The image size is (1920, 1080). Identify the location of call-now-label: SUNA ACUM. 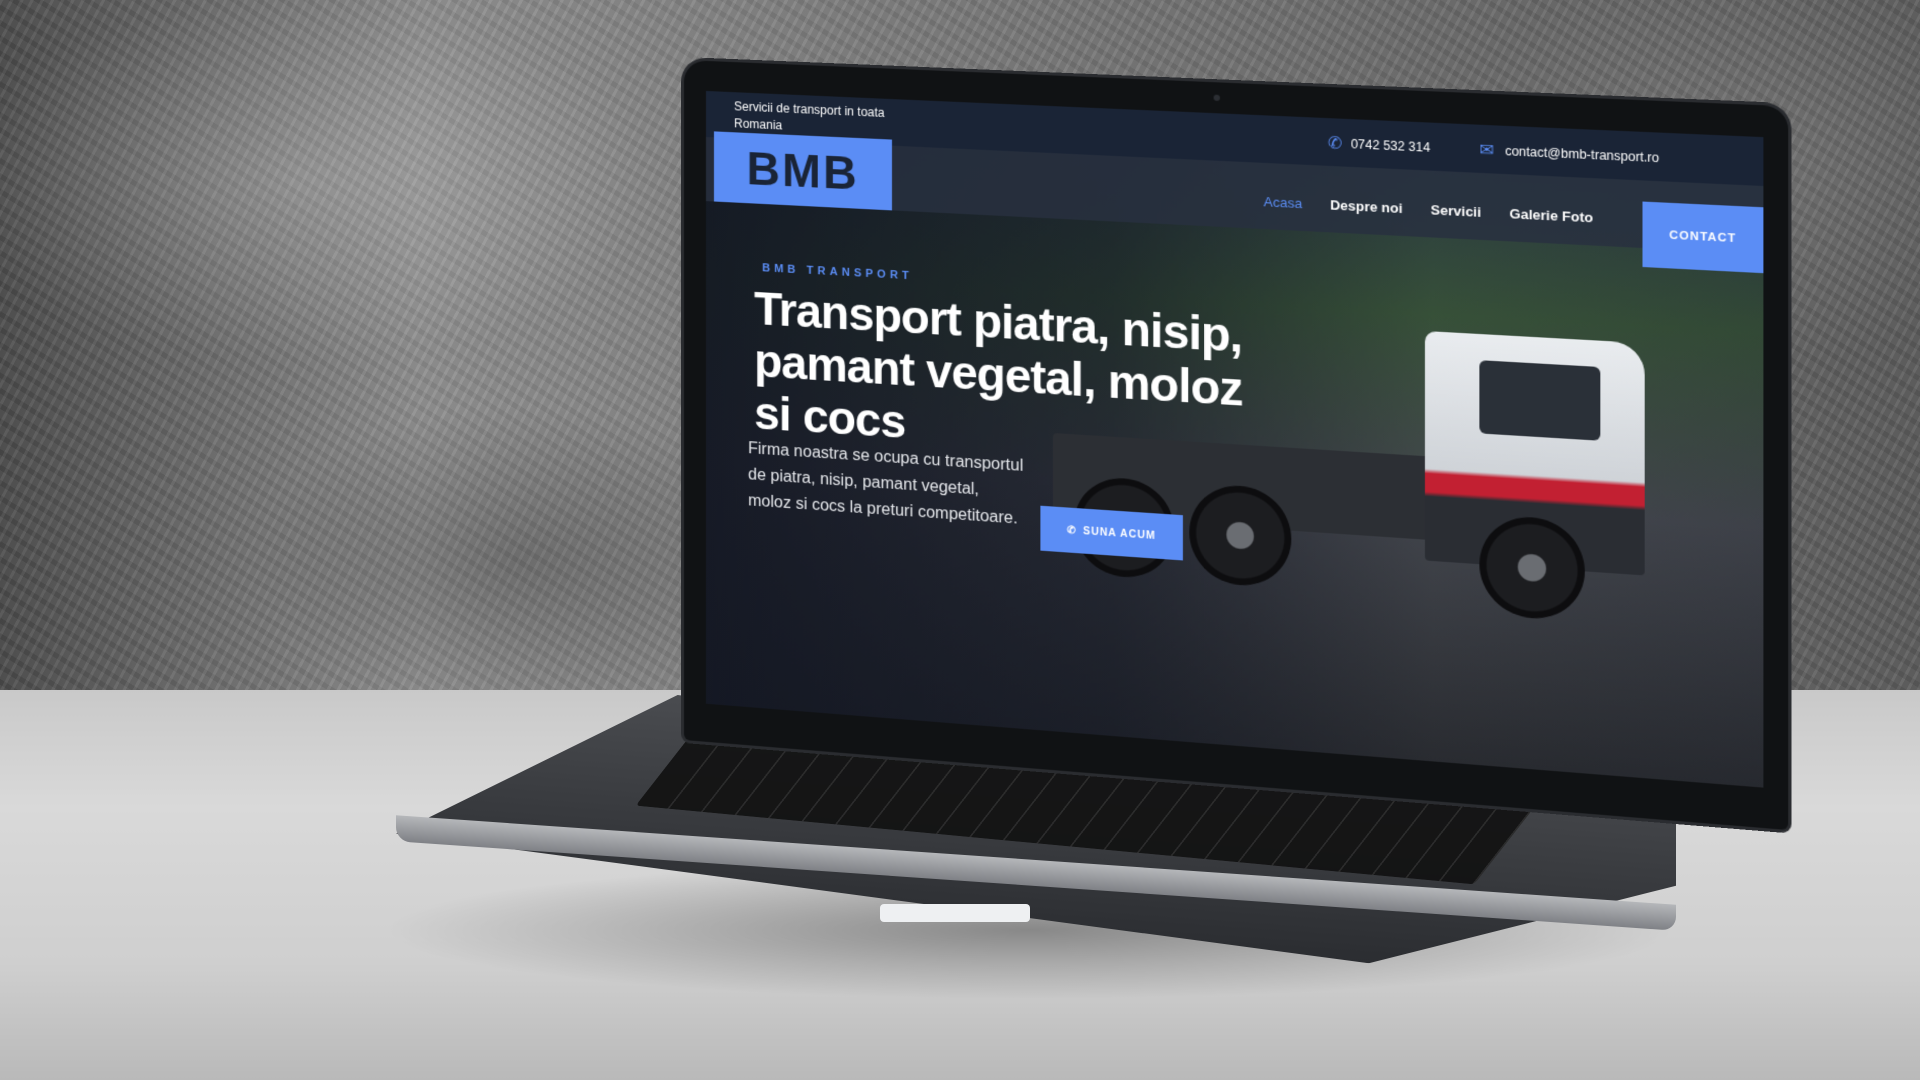
(1119, 533).